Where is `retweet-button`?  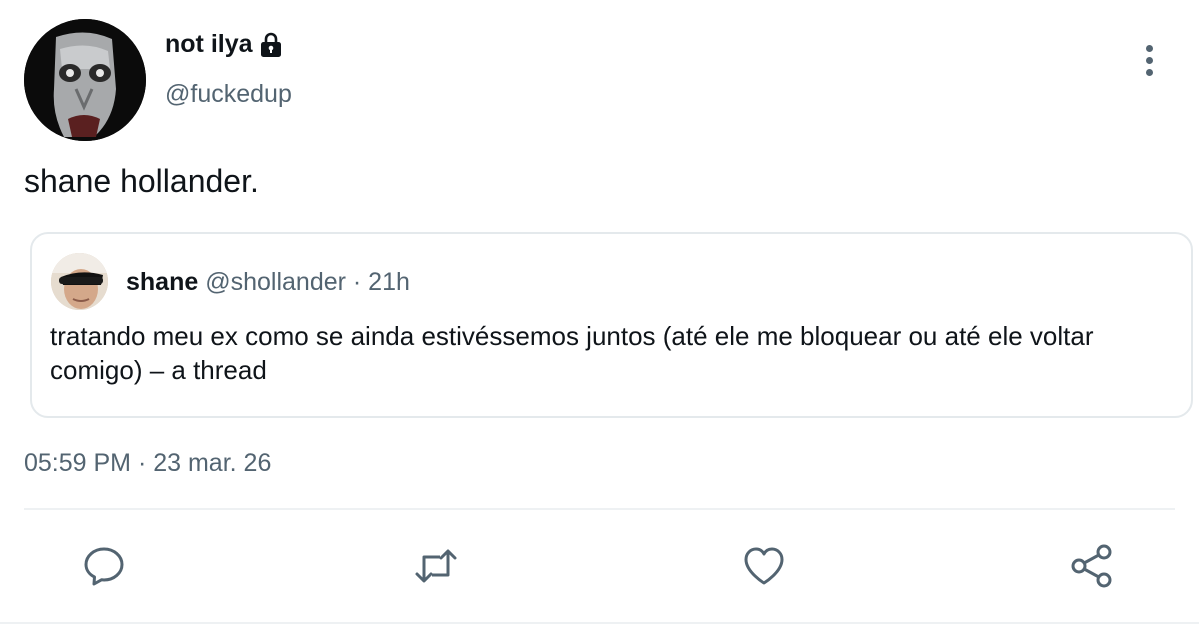 retweet-button is located at coordinates (436, 566).